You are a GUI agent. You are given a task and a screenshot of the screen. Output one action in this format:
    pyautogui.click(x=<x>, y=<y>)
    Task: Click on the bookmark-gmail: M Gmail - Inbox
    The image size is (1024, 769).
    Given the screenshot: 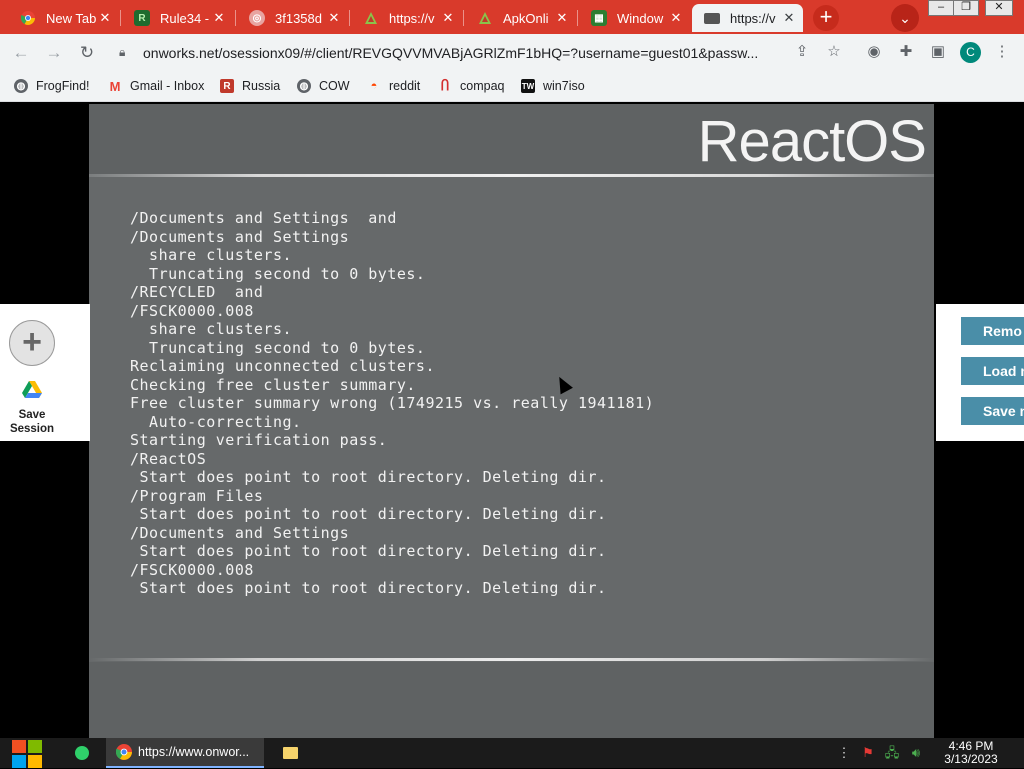 What is the action you would take?
    pyautogui.click(x=156, y=86)
    